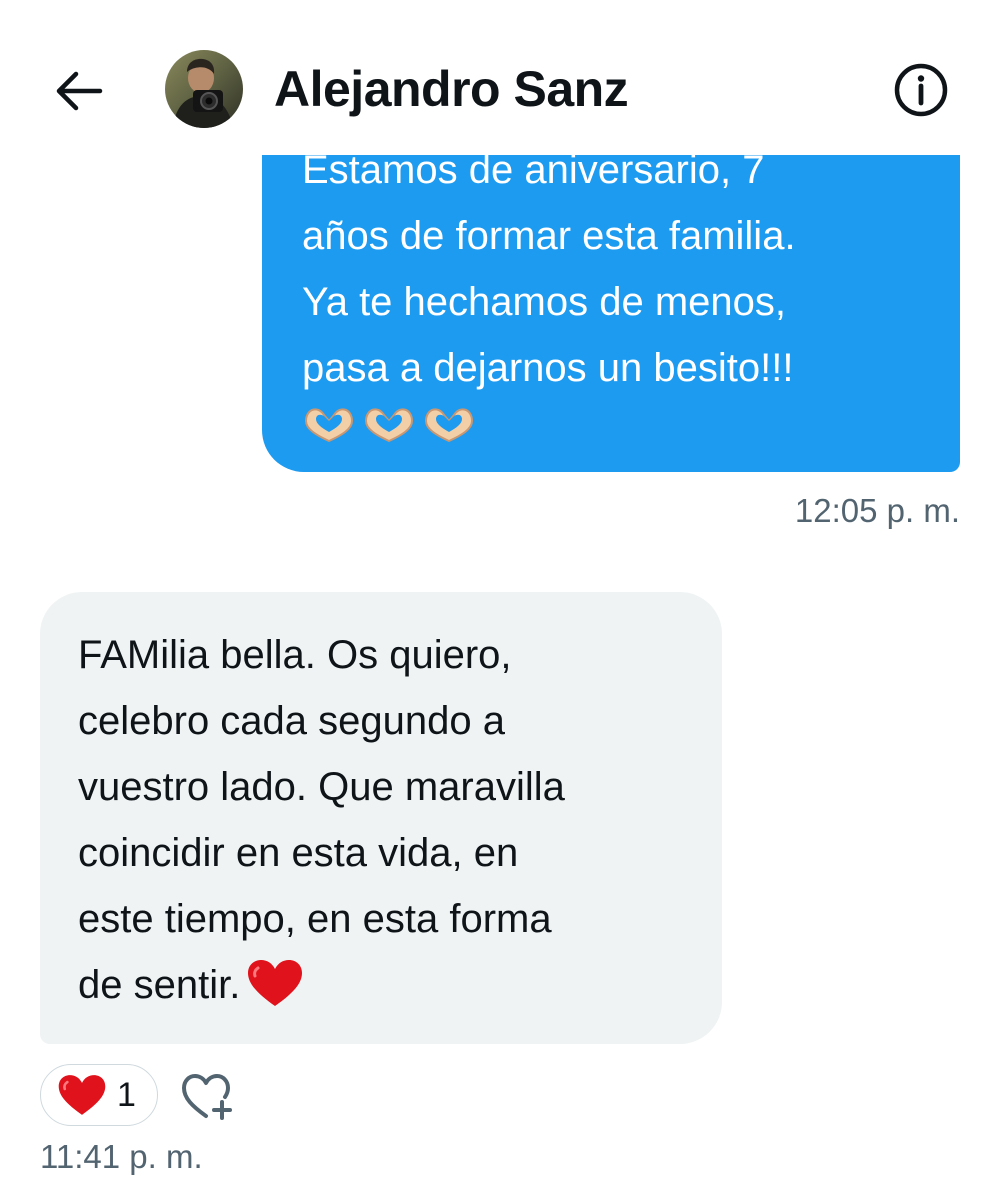 The height and width of the screenshot is (1200, 998). Describe the element at coordinates (549, 236) in the screenshot. I see `sent-message-line: años de formar esta familia.` at that location.